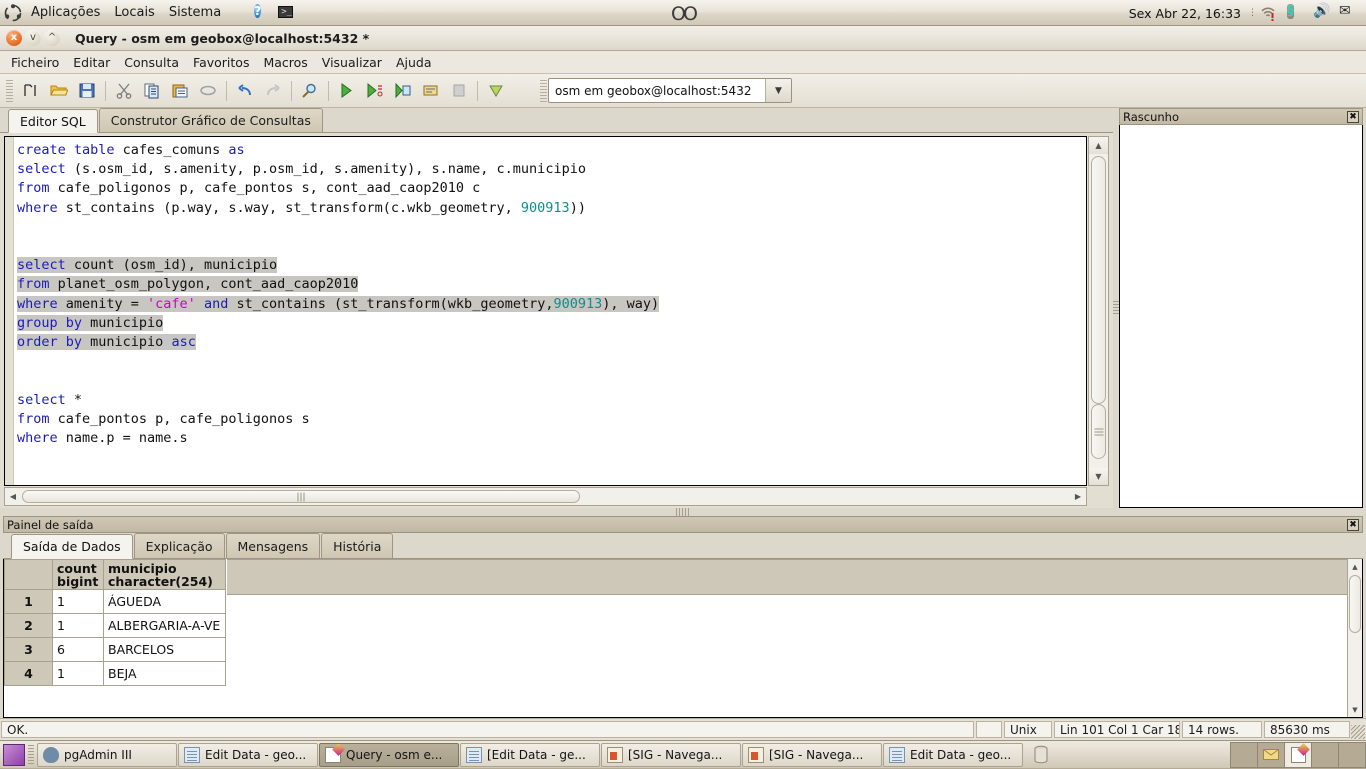 The width and height of the screenshot is (1366, 769). I want to click on cell-count: 6, so click(78, 650).